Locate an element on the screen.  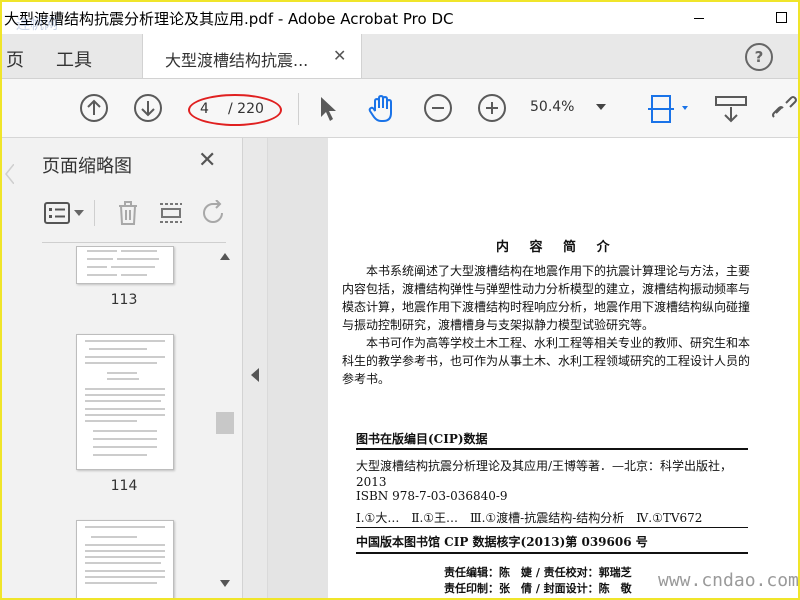
classification-line: Ⅰ.①大… Ⅱ.①王… Ⅲ.①渡槽-抗震结构-结构分析 Ⅳ.①TV672 is located at coordinates (529, 518).